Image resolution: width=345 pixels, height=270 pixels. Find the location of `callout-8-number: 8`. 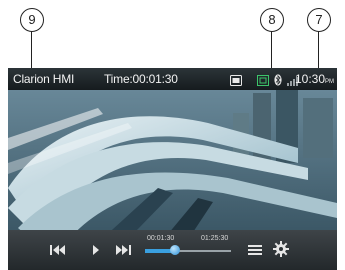

callout-8-number: 8 is located at coordinates (272, 19).